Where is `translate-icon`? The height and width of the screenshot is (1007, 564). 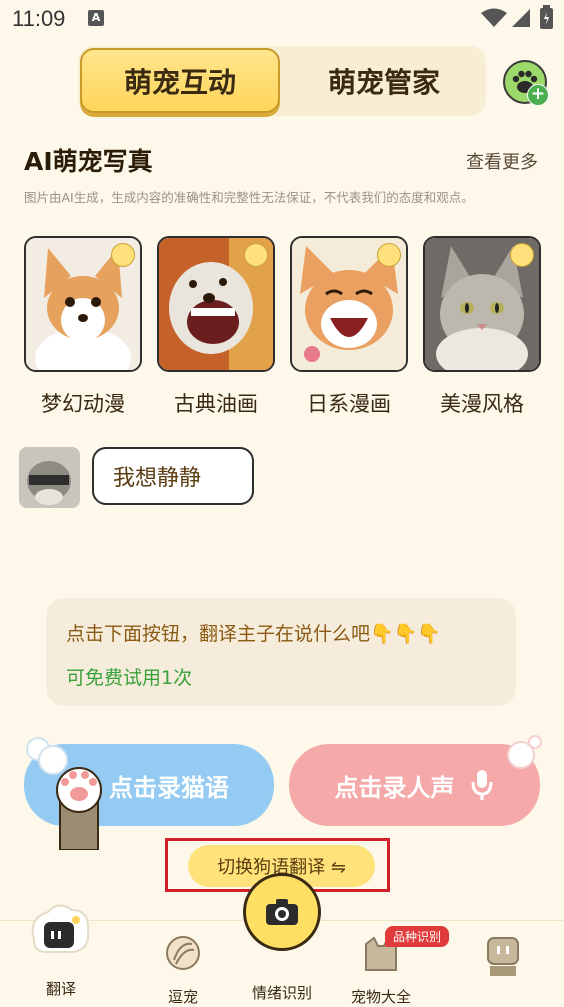 translate-icon is located at coordinates (60, 928).